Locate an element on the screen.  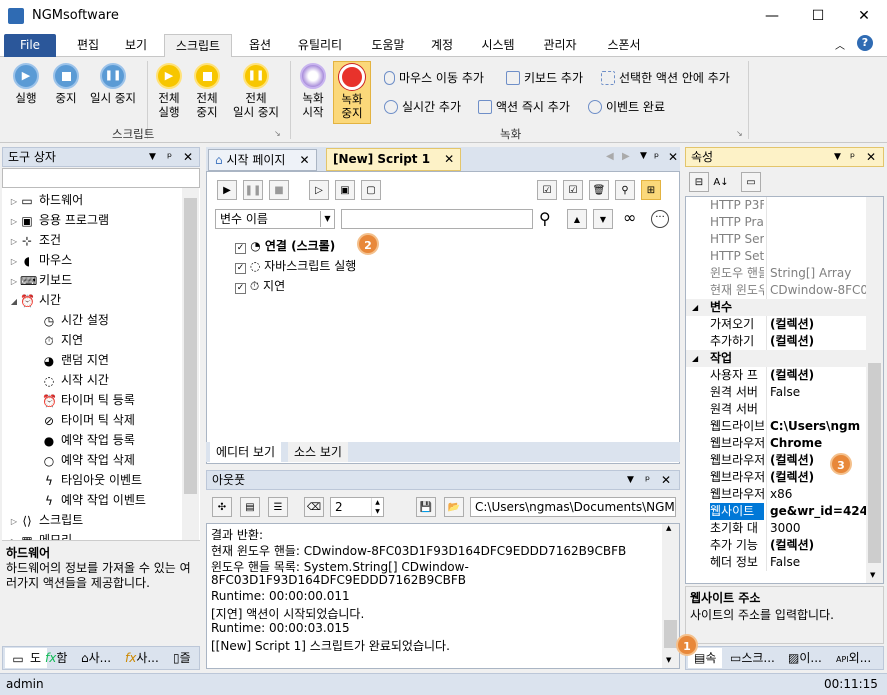
save-icon: 💾 is located at coordinates (426, 507).